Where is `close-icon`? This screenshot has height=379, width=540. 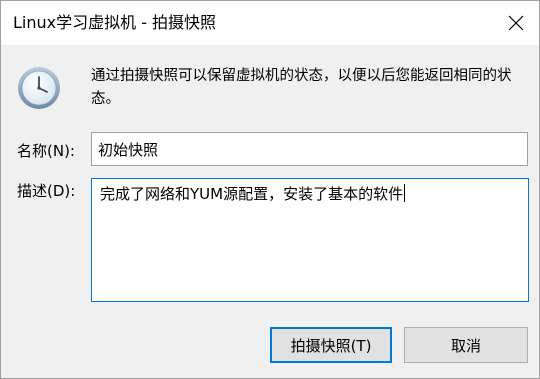 close-icon is located at coordinates (516, 23).